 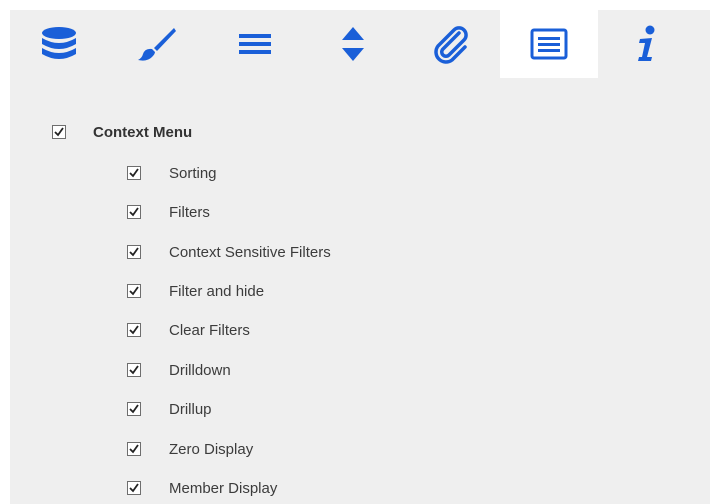 What do you see at coordinates (209, 330) in the screenshot?
I see `option-label: Clear Filters` at bounding box center [209, 330].